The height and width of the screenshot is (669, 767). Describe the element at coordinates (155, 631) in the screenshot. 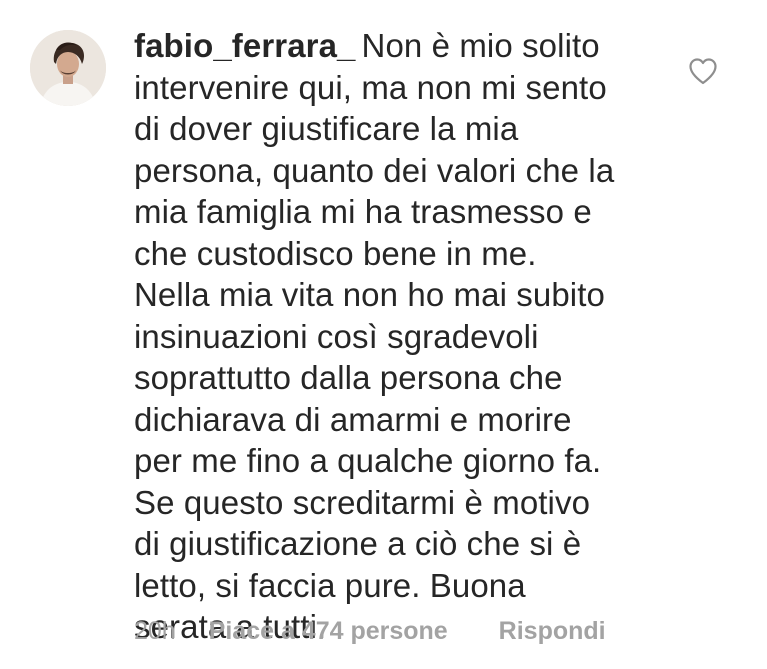

I see `comment-time: 20h` at that location.